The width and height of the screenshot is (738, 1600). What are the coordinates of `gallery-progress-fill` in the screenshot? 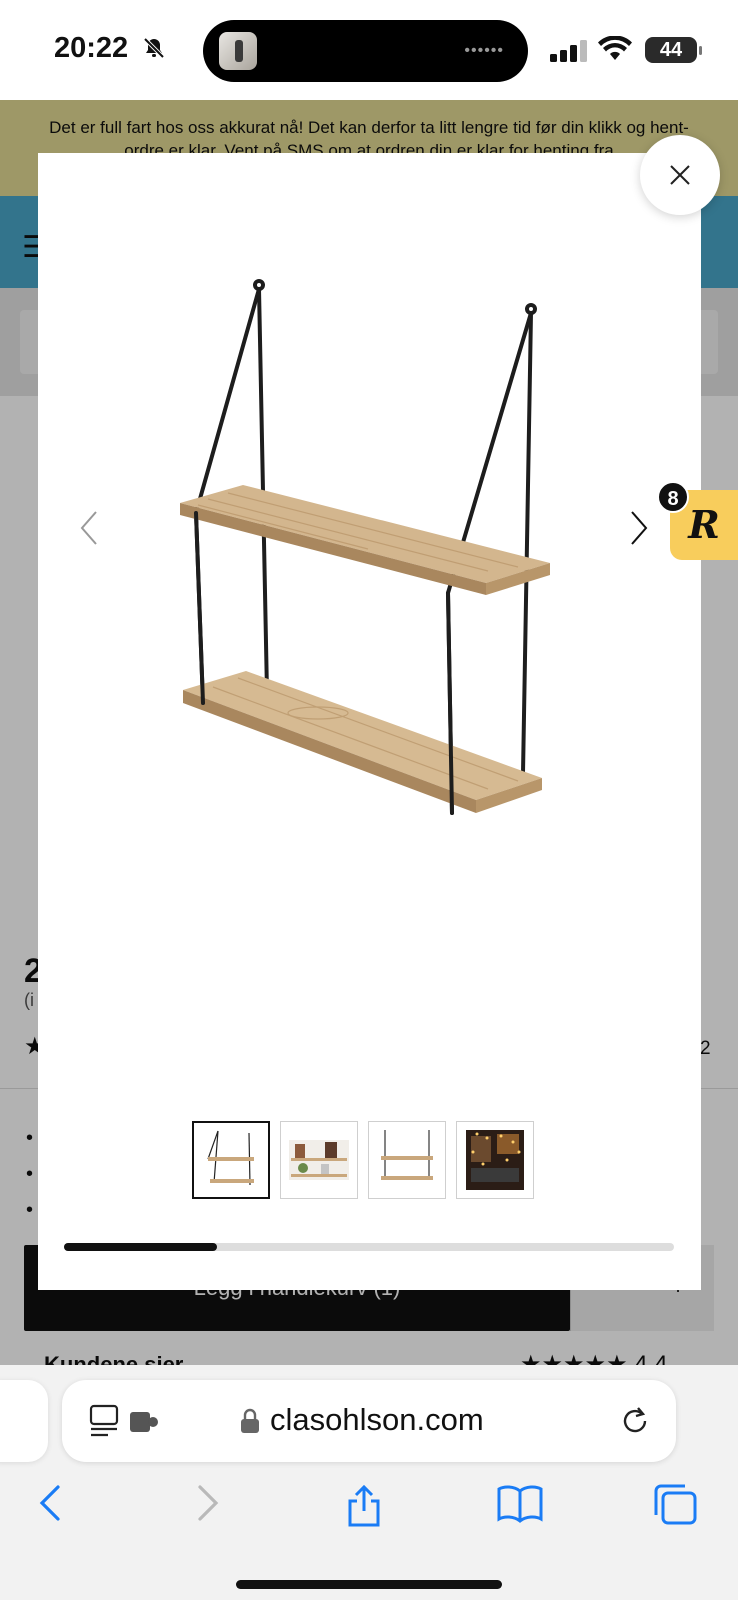 It's located at (140, 1247).